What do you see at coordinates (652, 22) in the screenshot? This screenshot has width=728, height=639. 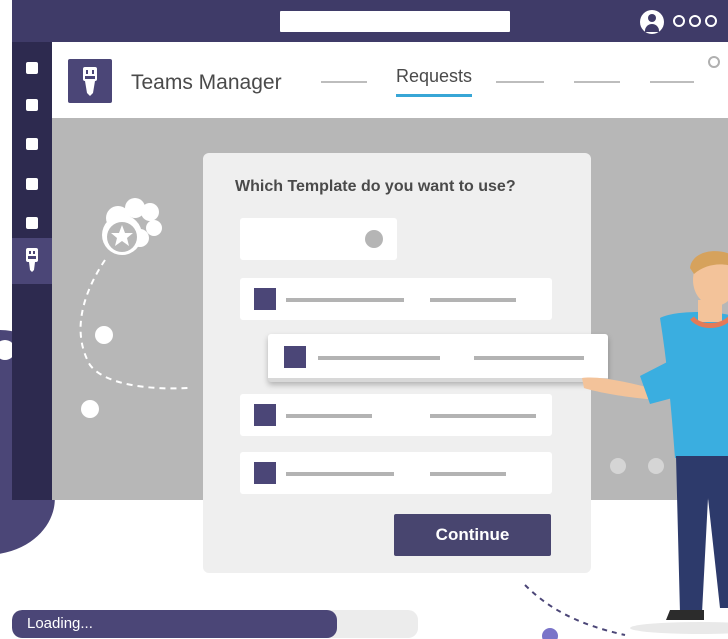 I see `user-avatar-icon` at bounding box center [652, 22].